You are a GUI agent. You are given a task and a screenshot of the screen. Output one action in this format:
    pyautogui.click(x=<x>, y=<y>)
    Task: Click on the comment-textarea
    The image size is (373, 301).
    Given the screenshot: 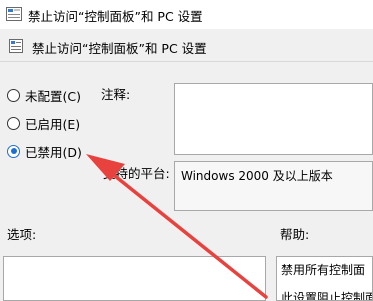 What is the action you would take?
    pyautogui.click(x=273, y=119)
    